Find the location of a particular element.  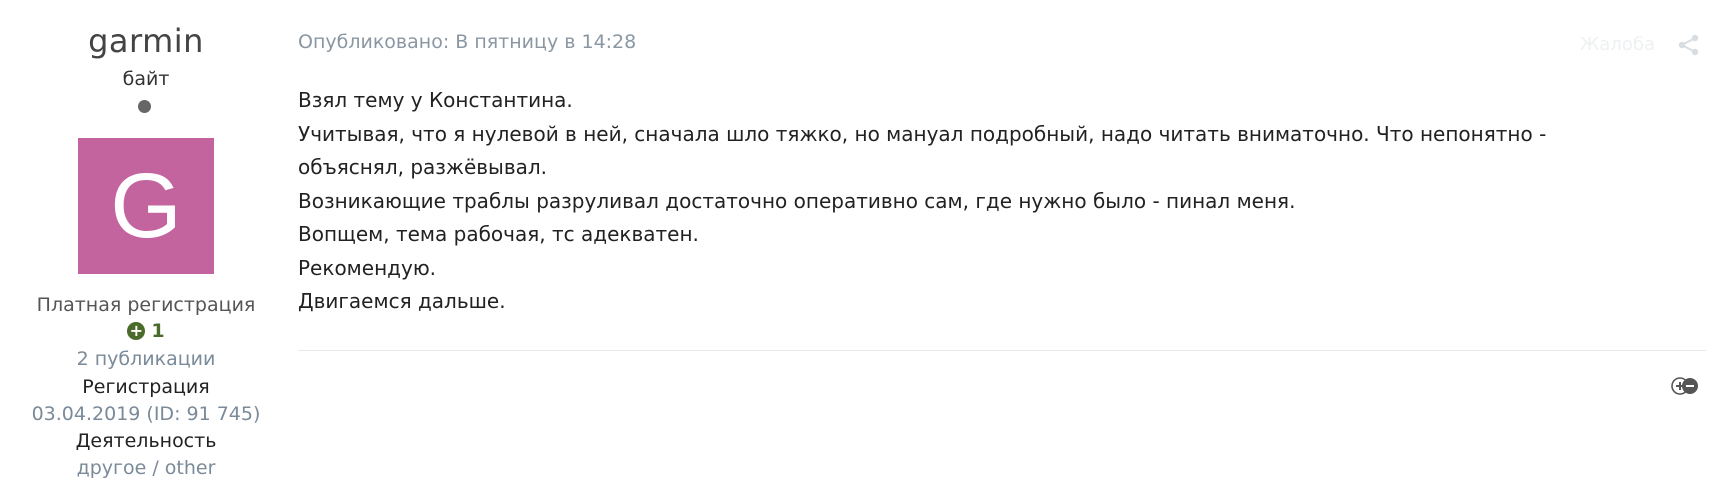

reputation-value: 1 is located at coordinates (158, 331).